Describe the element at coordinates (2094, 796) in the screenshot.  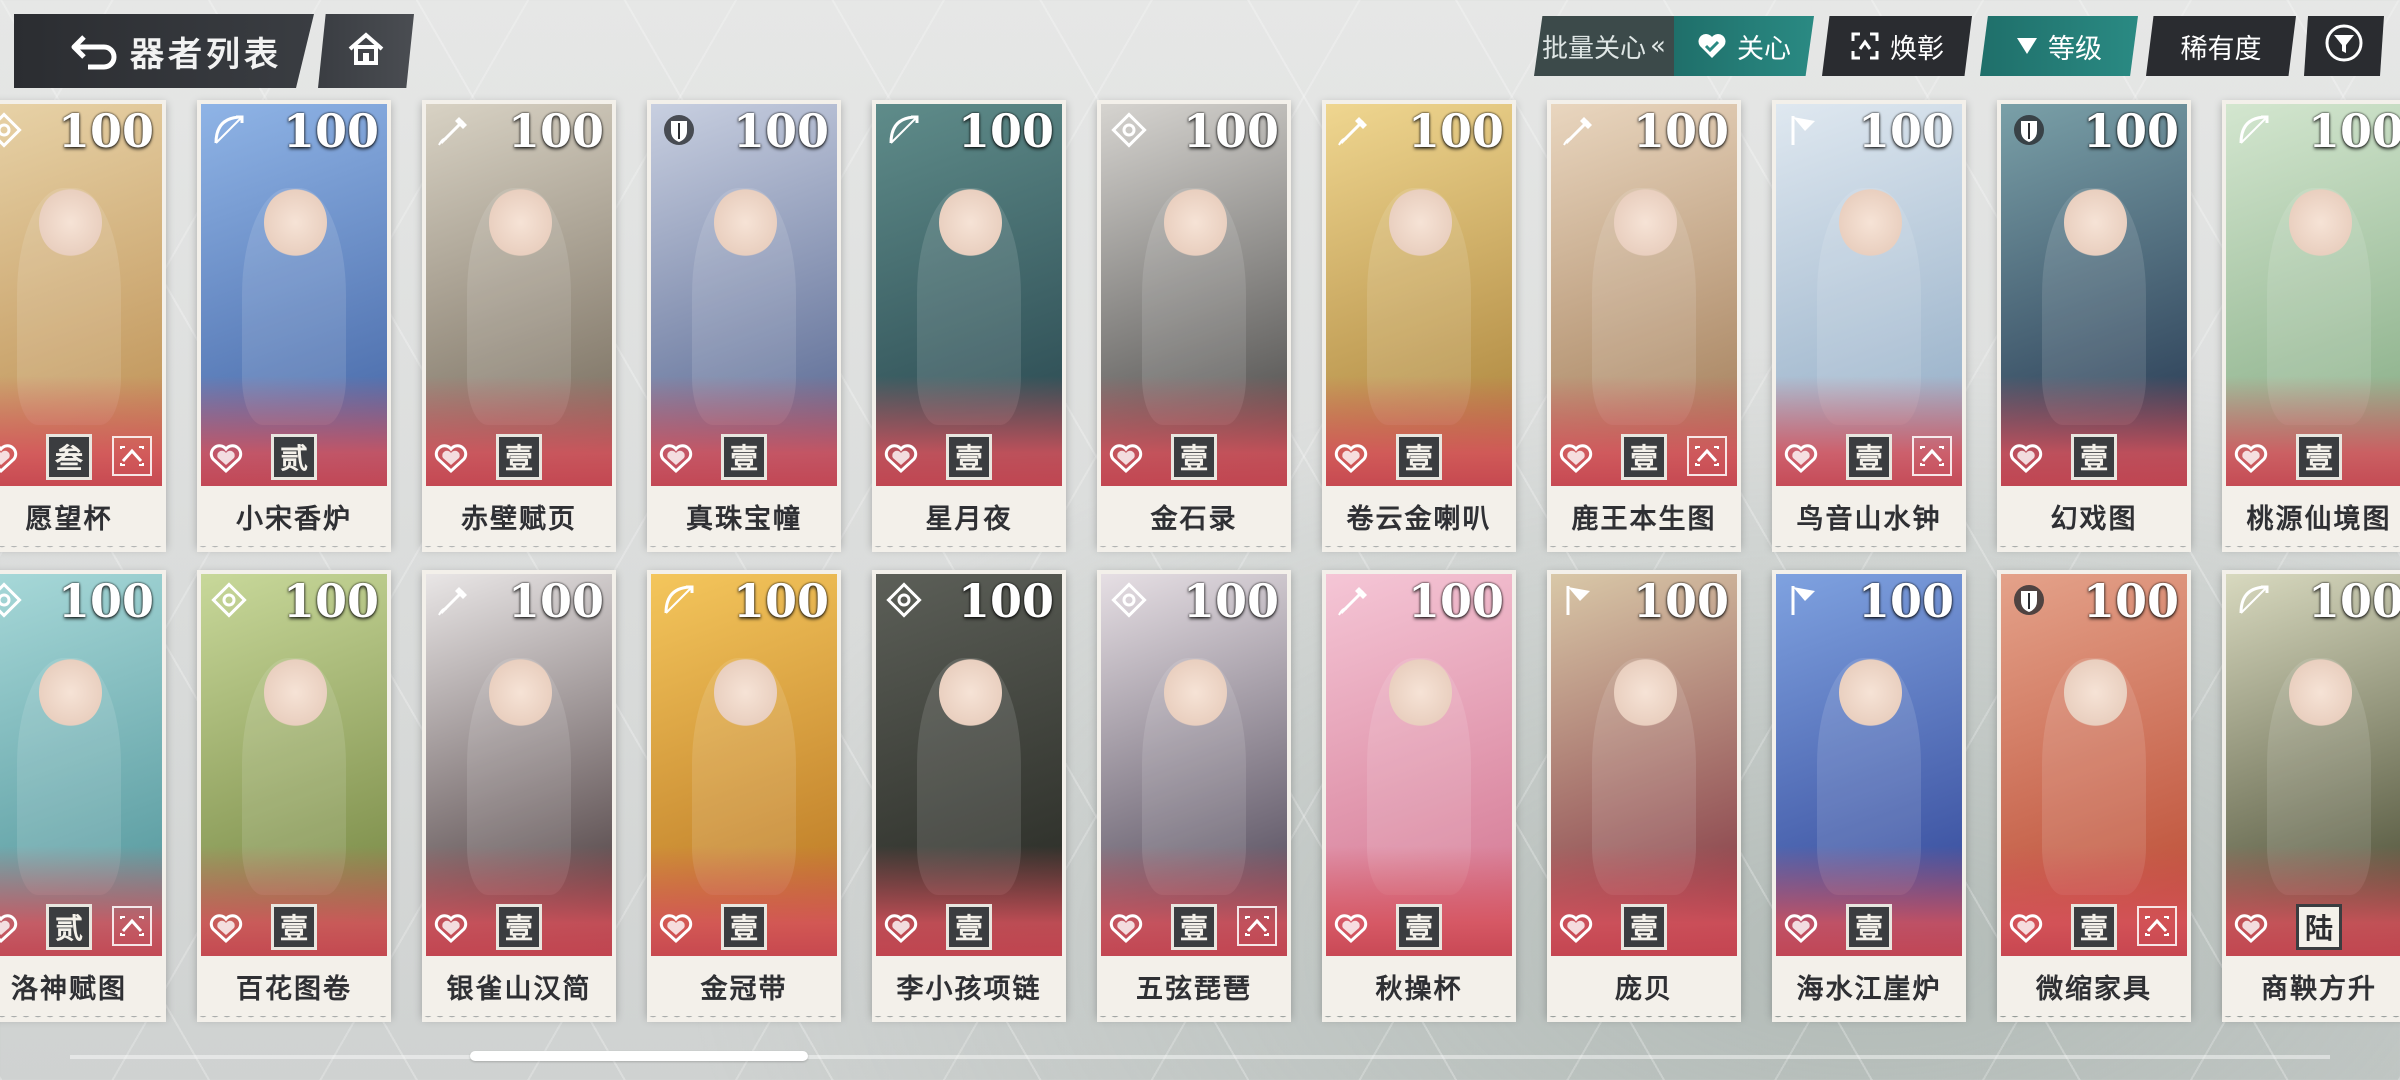
I see `vessel-card-21: 100 壹 微缩家具` at that location.